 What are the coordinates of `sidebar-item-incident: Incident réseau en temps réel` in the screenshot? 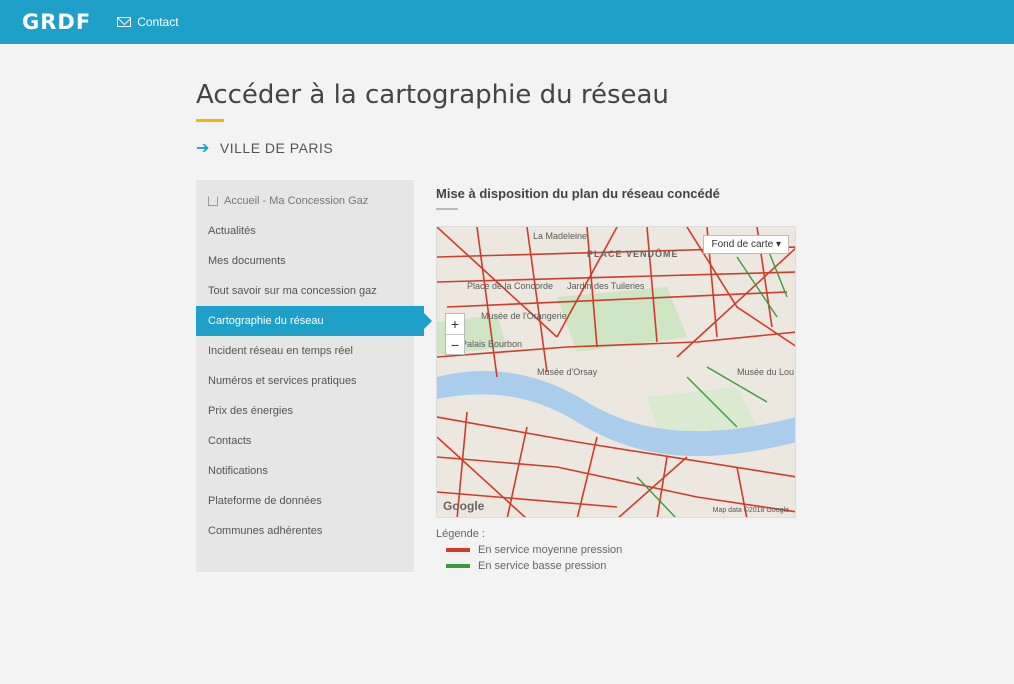 It's located at (305, 351).